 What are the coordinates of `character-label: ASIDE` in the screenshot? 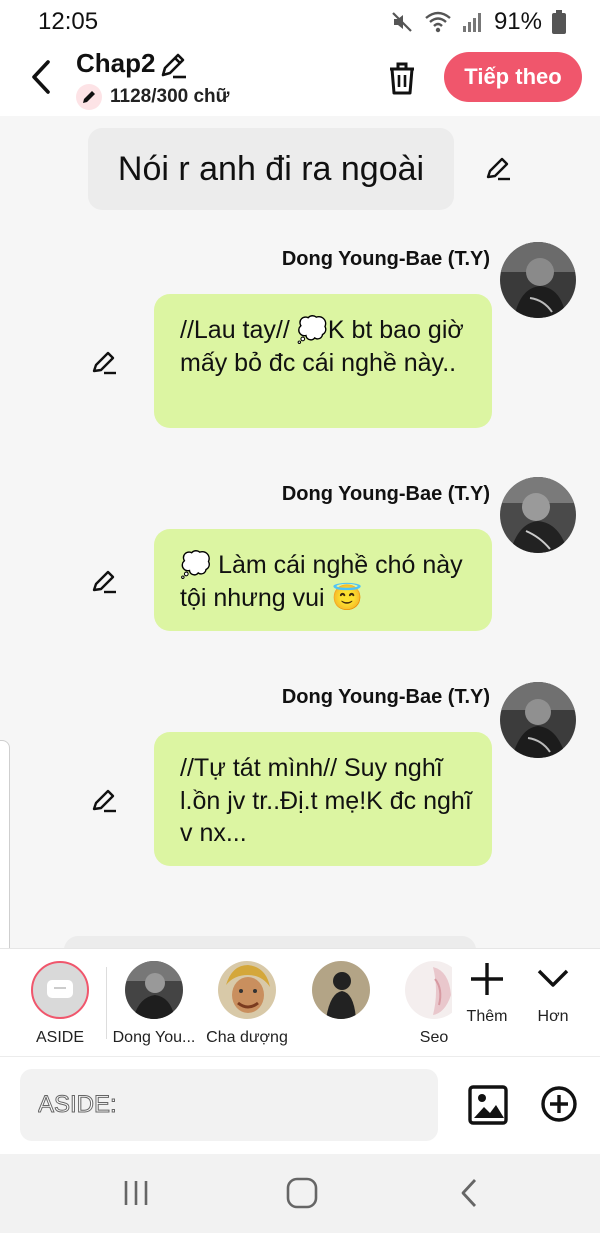 It's located at (59, 1037).